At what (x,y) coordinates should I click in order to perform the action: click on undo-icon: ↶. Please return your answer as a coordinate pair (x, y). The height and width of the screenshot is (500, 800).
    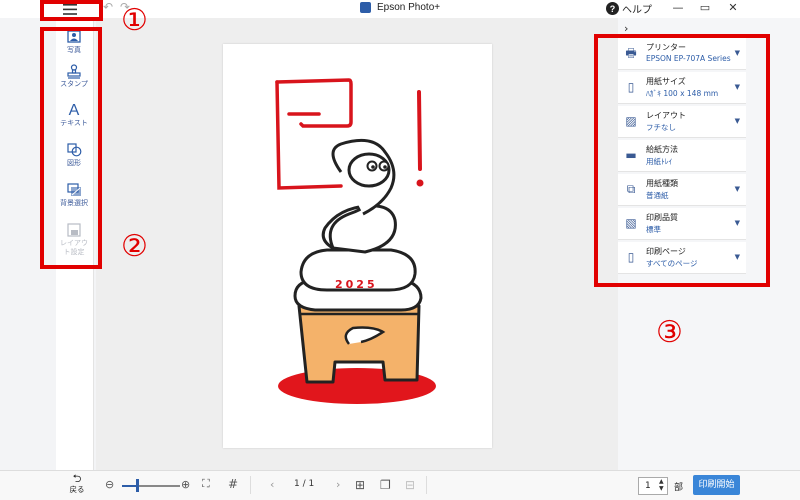
    Looking at the image, I should click on (108, 7).